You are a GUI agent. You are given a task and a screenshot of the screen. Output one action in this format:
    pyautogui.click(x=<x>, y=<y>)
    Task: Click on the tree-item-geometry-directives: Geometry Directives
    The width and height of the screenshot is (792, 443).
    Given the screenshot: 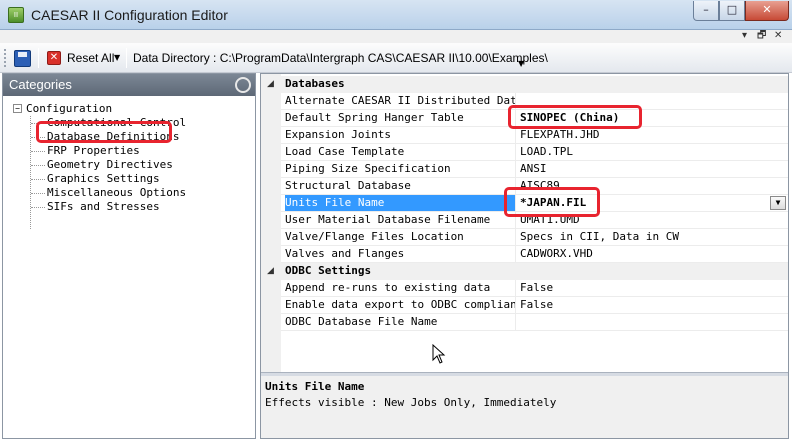 What is the action you would take?
    pyautogui.click(x=101, y=165)
    